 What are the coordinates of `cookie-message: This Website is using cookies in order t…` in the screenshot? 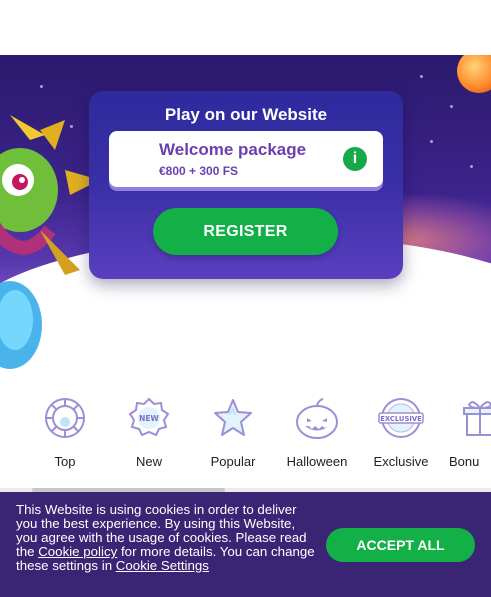 It's located at (167, 538).